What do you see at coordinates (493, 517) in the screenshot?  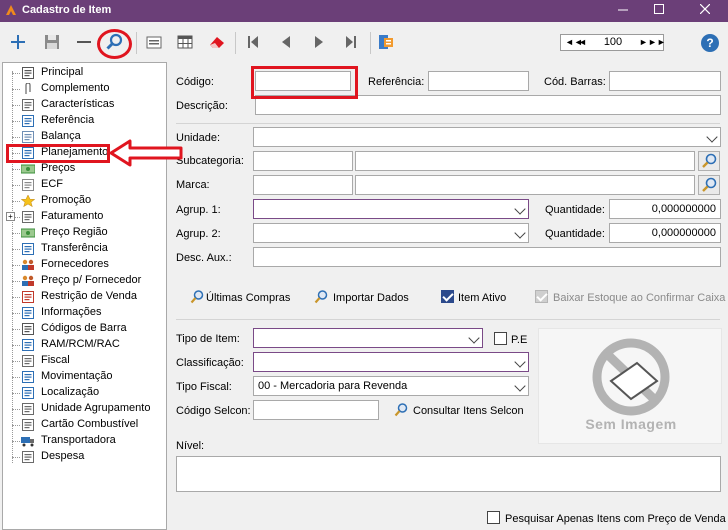 I see `pesquisar-apenas-checkbox` at bounding box center [493, 517].